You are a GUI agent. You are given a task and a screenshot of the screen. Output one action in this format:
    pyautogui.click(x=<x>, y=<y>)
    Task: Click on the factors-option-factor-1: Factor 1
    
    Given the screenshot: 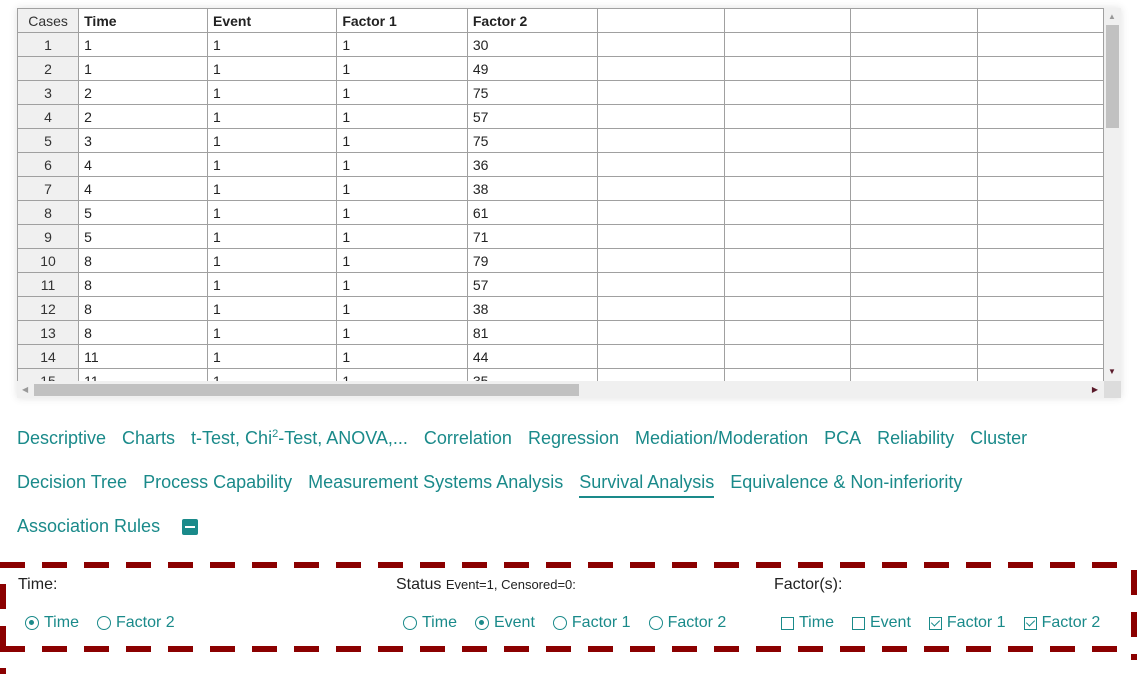 What is the action you would take?
    pyautogui.click(x=967, y=623)
    